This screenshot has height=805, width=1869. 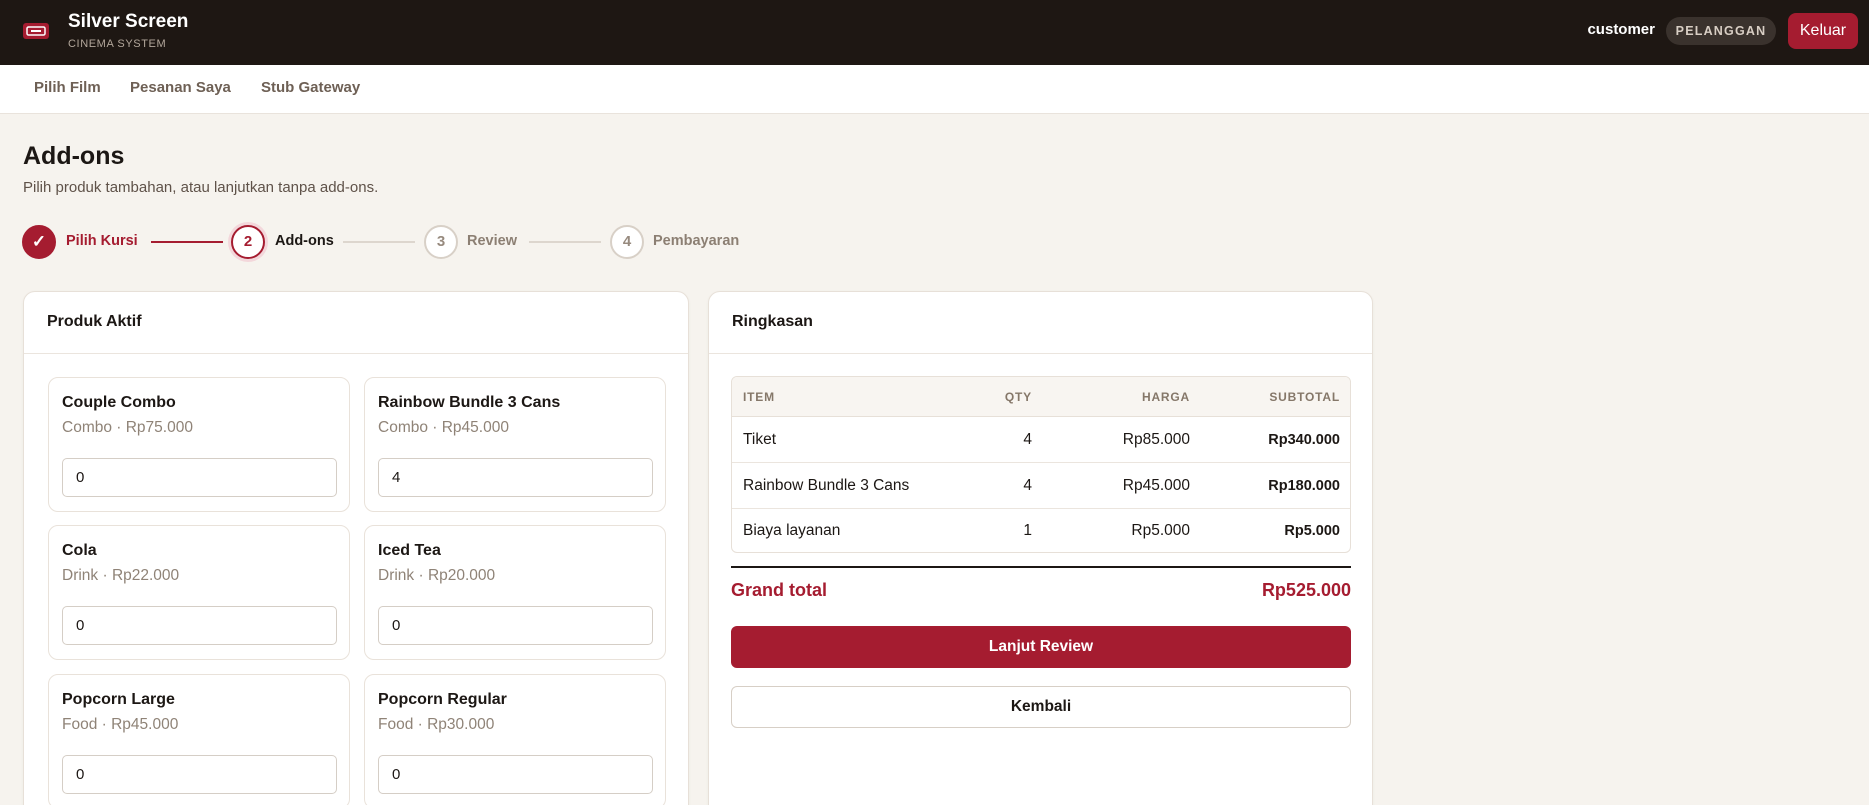 I want to click on step-2-circle: 2, so click(x=248, y=242).